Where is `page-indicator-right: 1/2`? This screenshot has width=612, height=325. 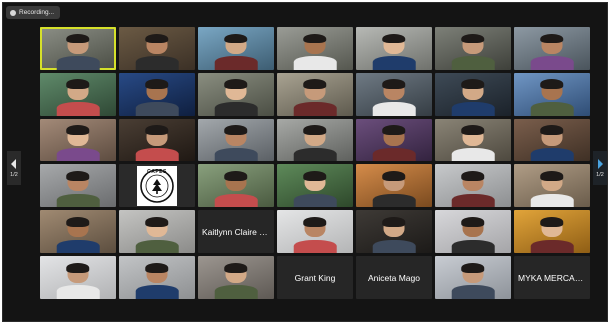
page-indicator-right: 1/2 is located at coordinates (600, 175).